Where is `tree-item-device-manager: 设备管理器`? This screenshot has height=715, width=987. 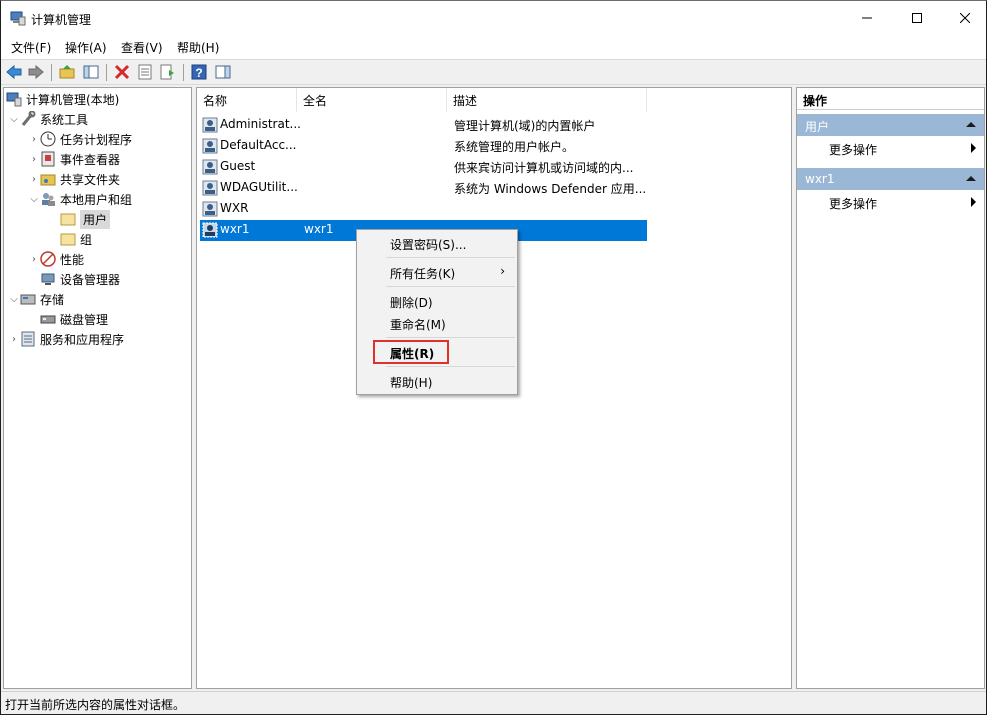 tree-item-device-manager: 设备管理器 is located at coordinates (80, 279).